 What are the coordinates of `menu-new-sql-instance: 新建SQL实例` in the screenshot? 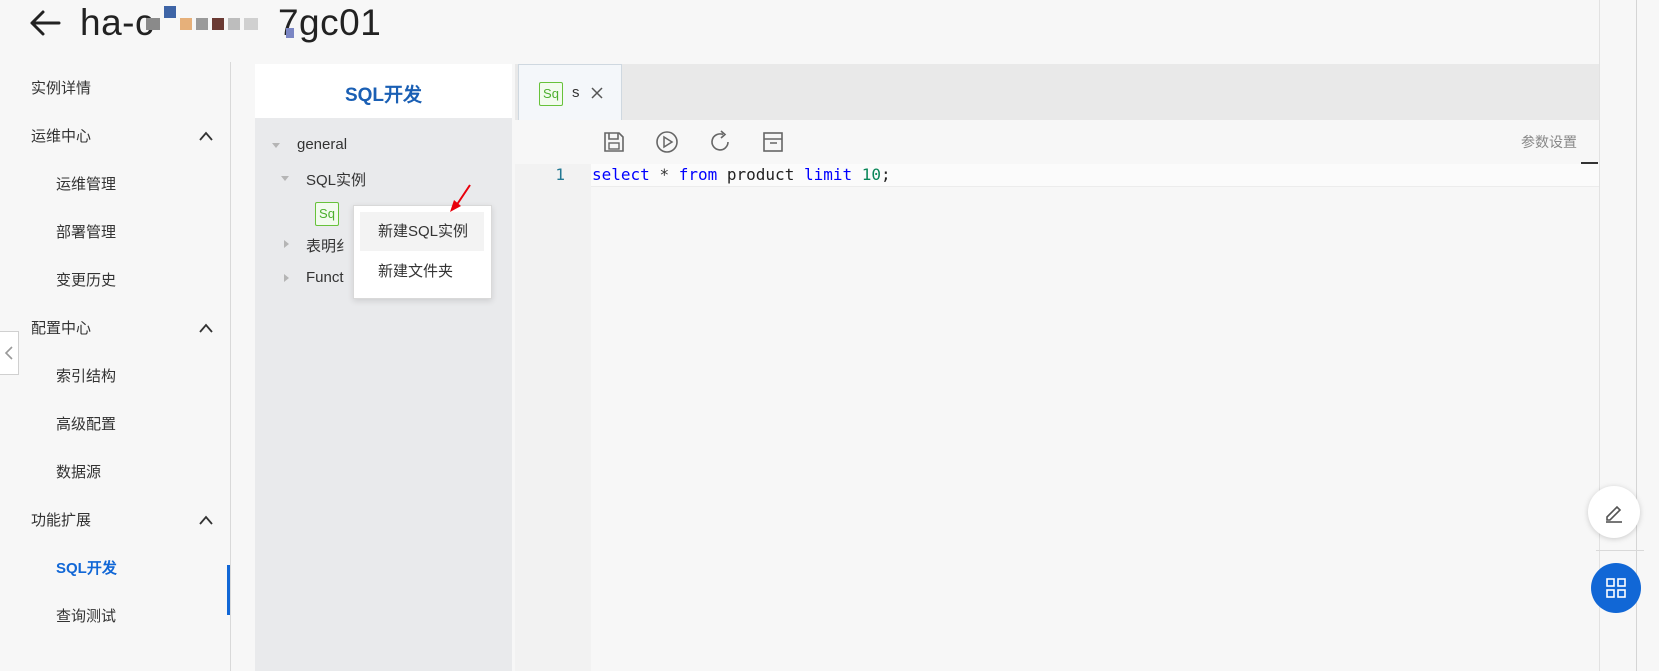 It's located at (422, 231).